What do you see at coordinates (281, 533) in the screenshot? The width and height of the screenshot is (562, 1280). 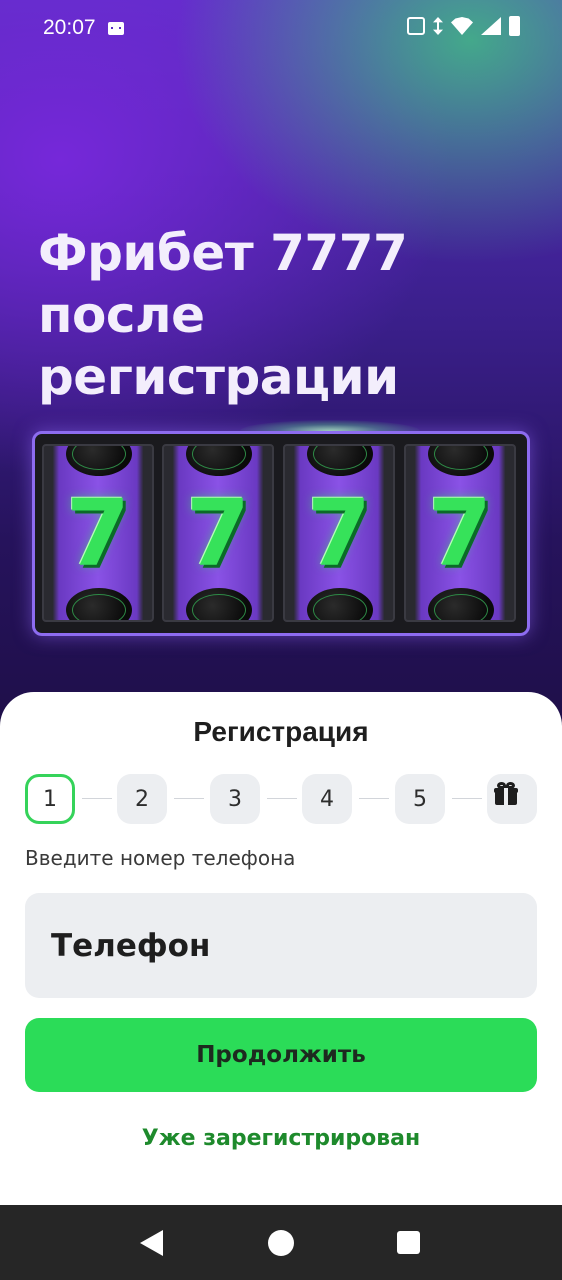 I see `slot-machine-illustration: 7 7 7 7` at bounding box center [281, 533].